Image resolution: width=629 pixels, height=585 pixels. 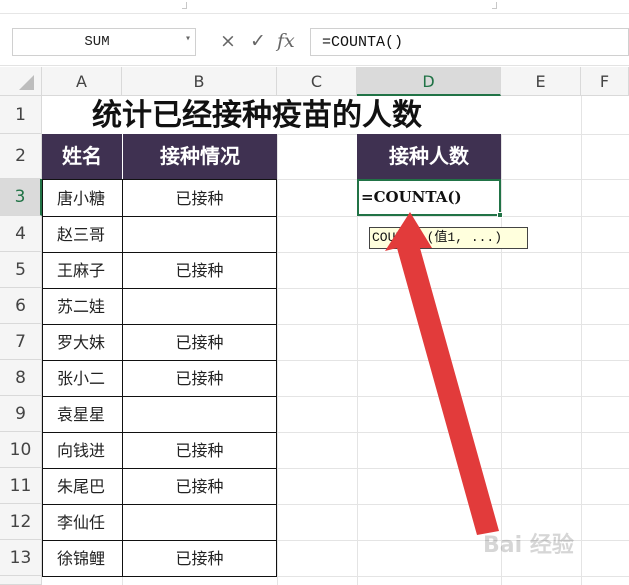 What do you see at coordinates (314, 7) in the screenshot?
I see `top-strip` at bounding box center [314, 7].